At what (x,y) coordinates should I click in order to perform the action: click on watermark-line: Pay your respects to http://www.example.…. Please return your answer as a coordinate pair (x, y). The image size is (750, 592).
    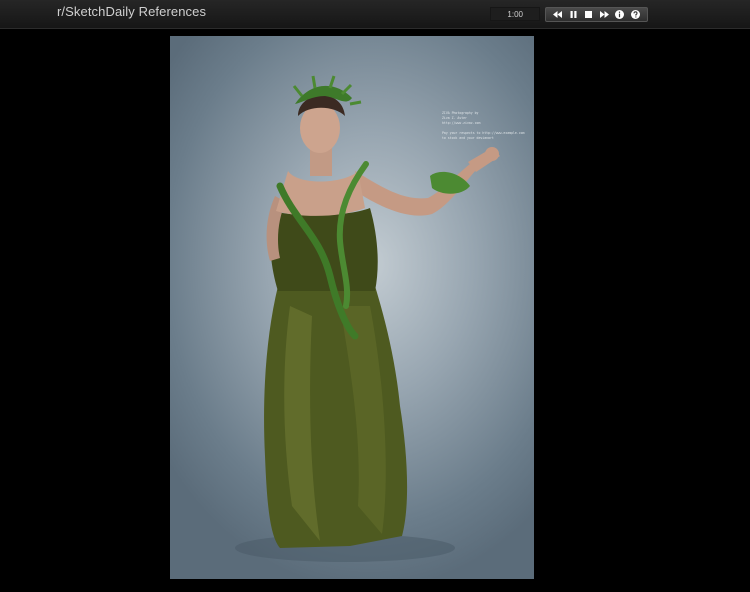
    Looking at the image, I should click on (483, 133).